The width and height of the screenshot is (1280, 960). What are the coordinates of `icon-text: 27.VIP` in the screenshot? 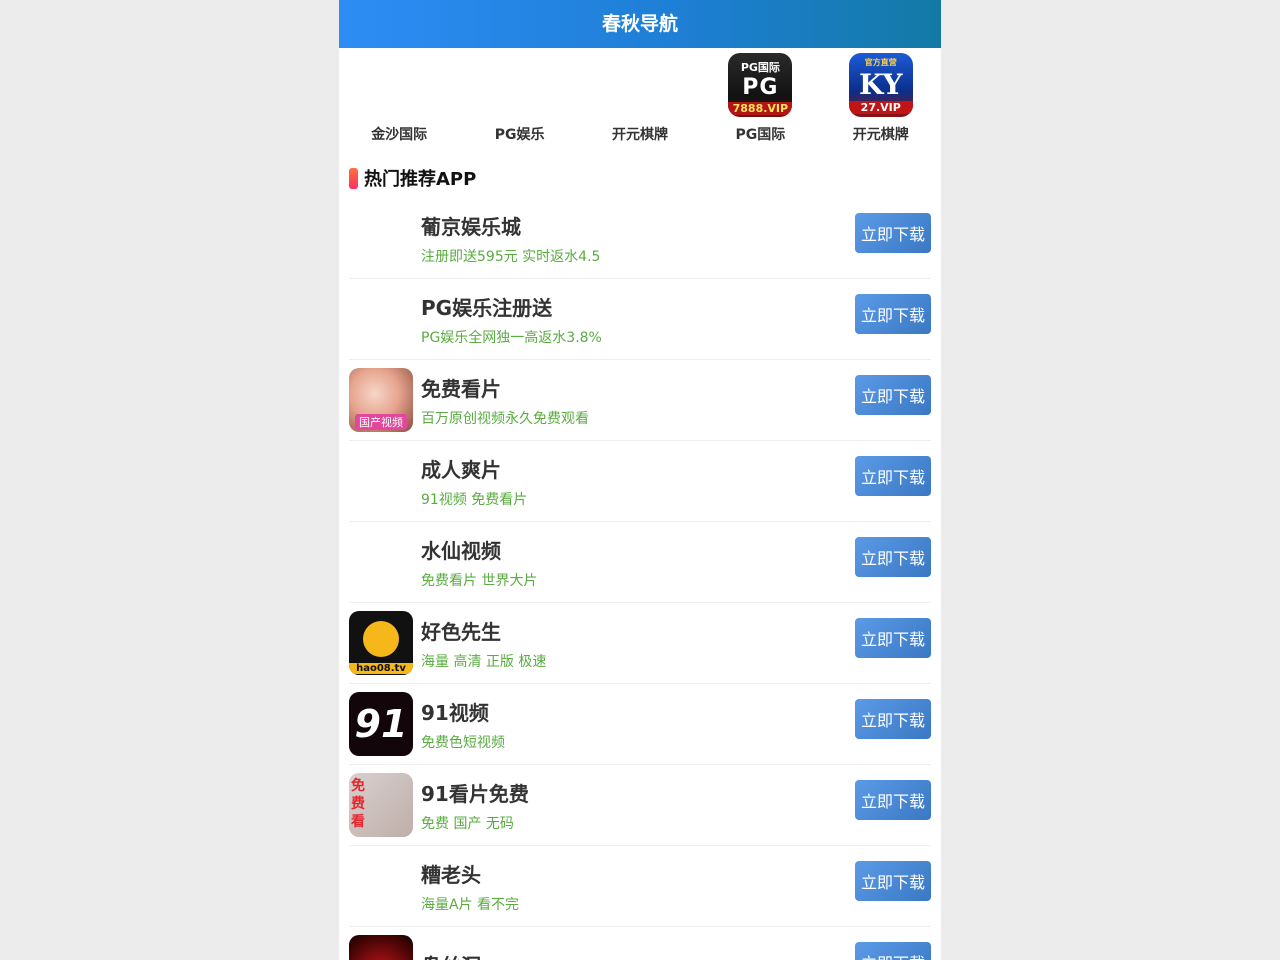 It's located at (880, 107).